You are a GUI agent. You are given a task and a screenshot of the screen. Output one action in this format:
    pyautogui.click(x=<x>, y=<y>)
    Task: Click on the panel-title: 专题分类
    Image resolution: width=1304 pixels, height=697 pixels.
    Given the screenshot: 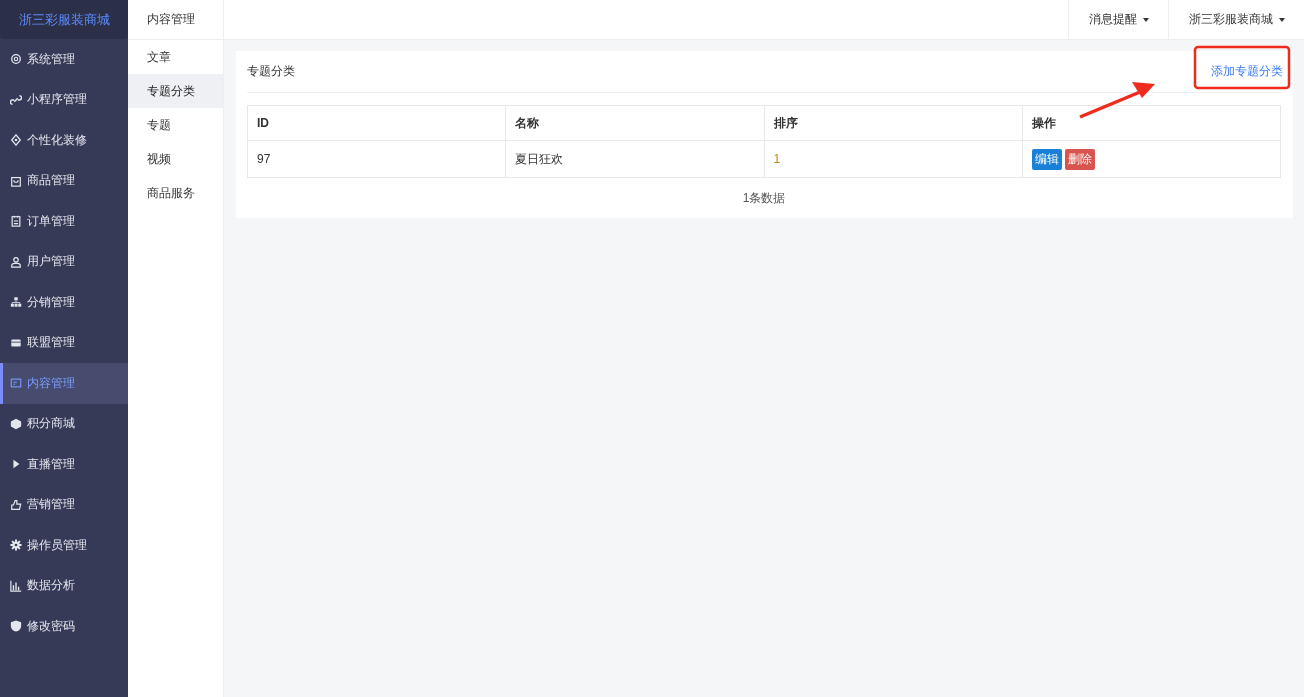 What is the action you would take?
    pyautogui.click(x=271, y=71)
    